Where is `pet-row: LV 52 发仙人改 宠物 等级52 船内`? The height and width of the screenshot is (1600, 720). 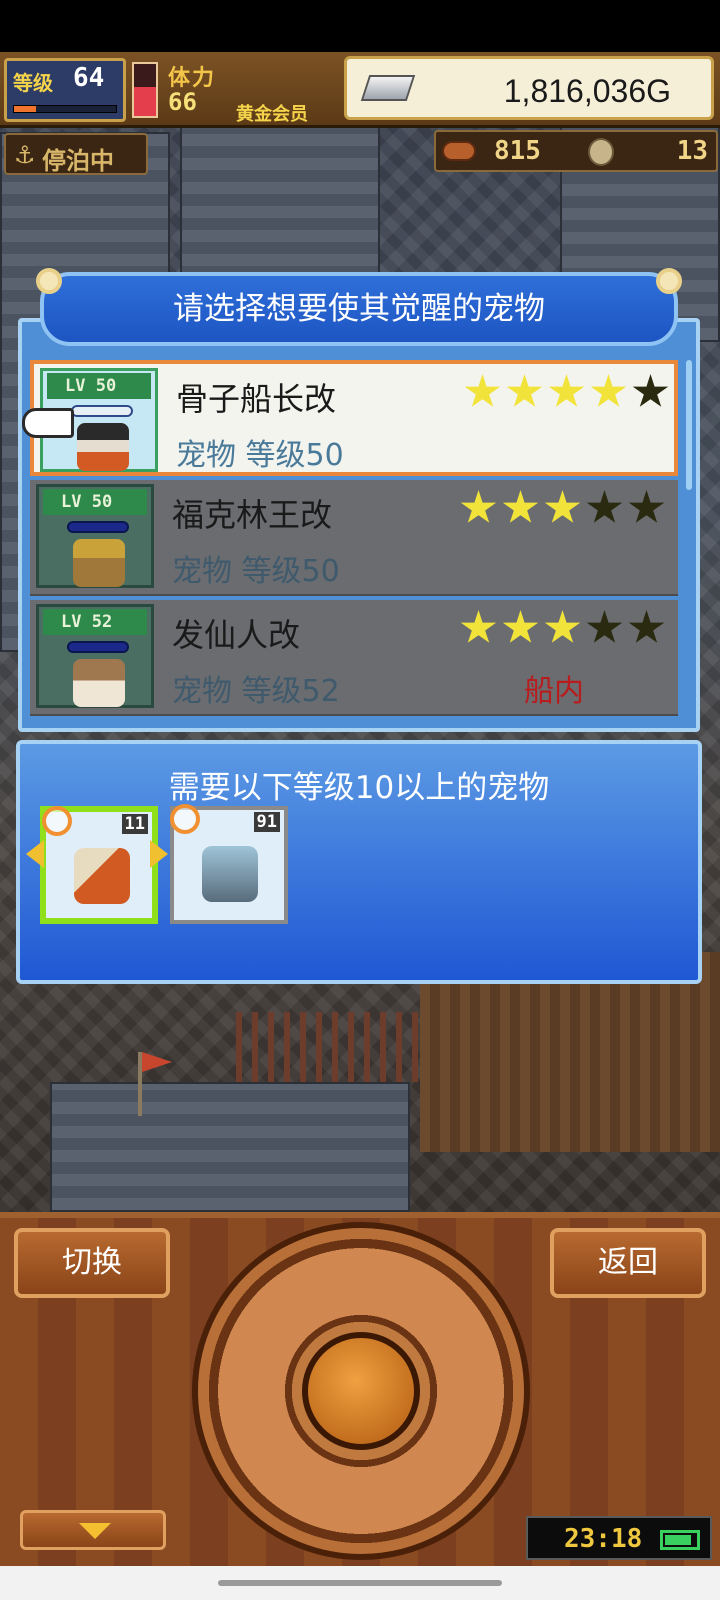 pet-row: LV 52 发仙人改 宠物 等级52 船内 is located at coordinates (354, 658).